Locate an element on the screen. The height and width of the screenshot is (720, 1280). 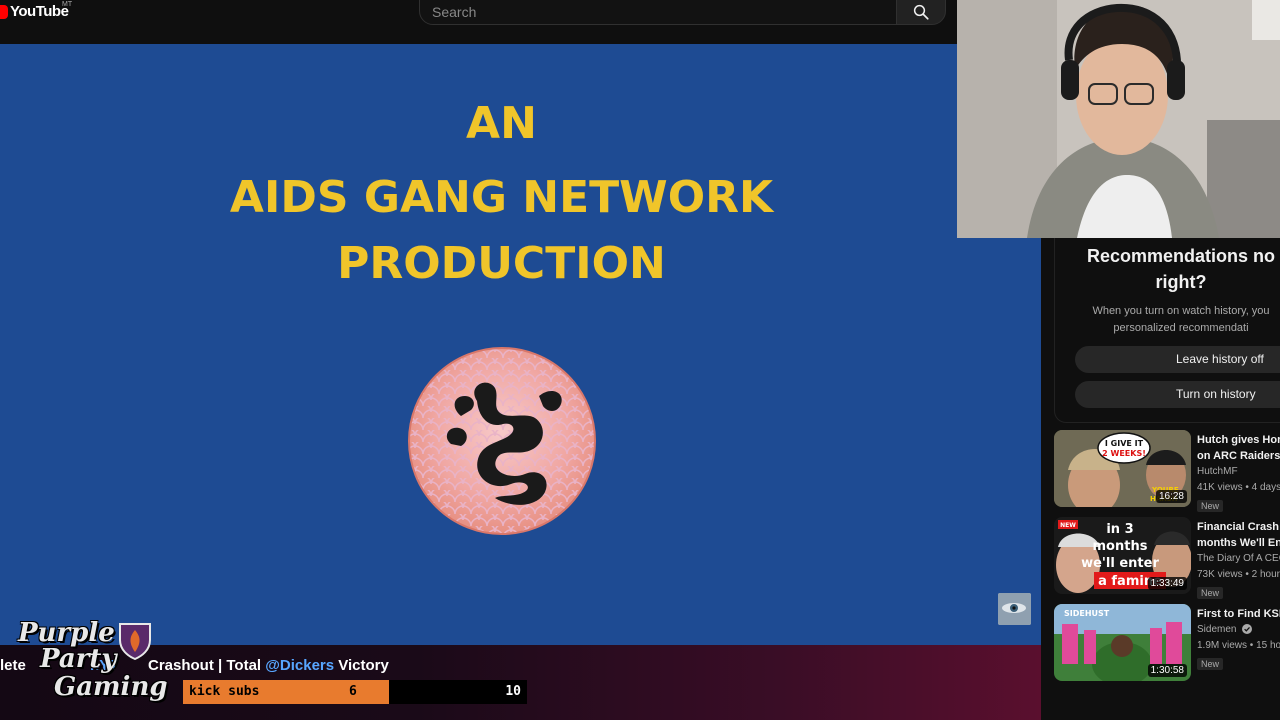
eye-icon is located at coordinates (1014, 609).